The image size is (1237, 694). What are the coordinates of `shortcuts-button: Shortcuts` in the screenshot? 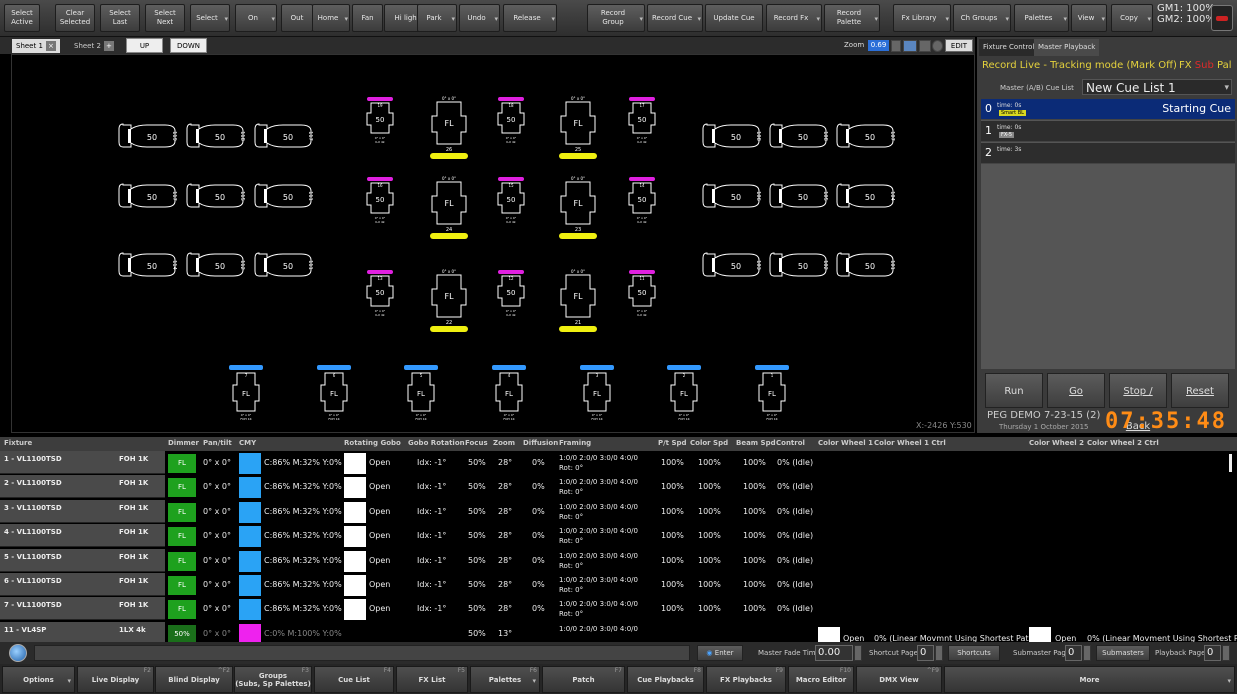 It's located at (974, 653).